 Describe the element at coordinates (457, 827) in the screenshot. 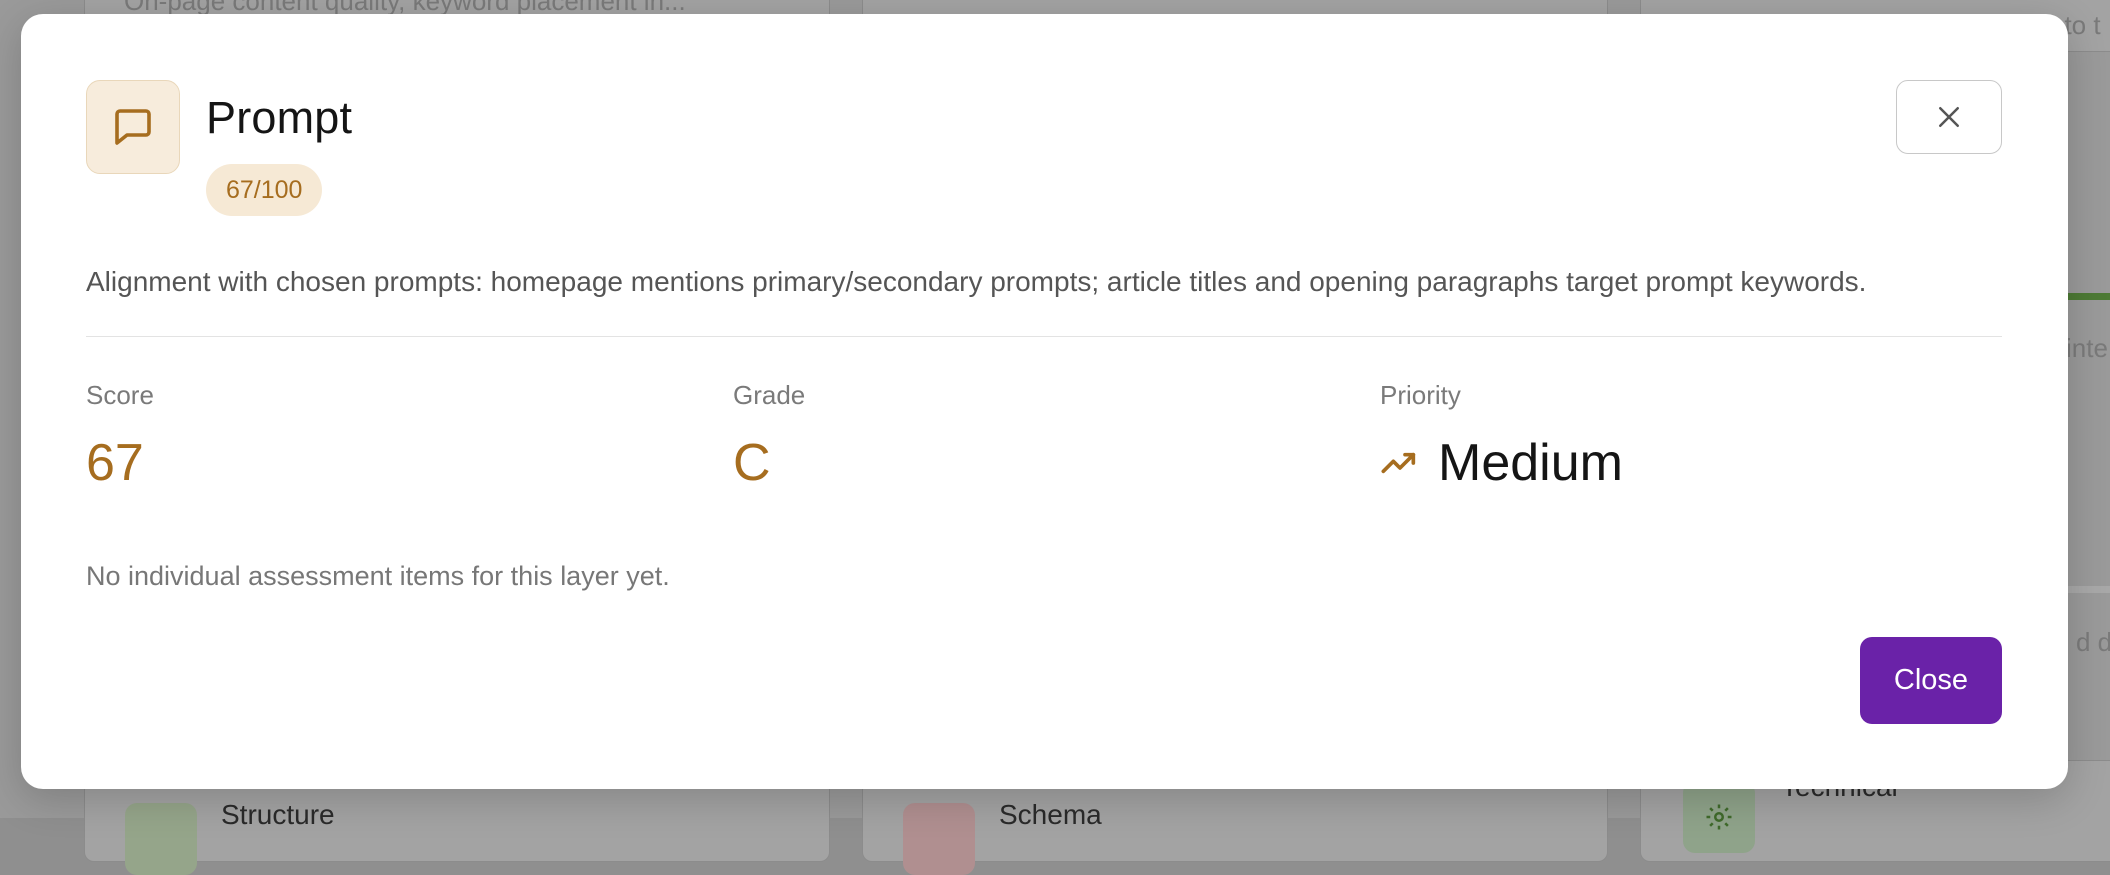

I see `background-card-structure: Structure` at that location.